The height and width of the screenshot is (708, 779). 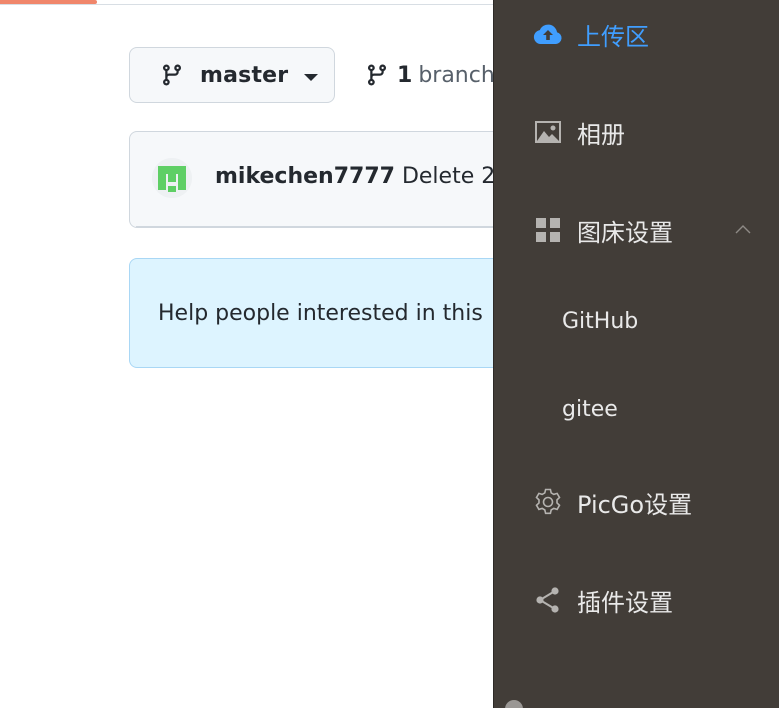 What do you see at coordinates (636, 409) in the screenshot?
I see `sidebar-subitem-gitee: gitee` at bounding box center [636, 409].